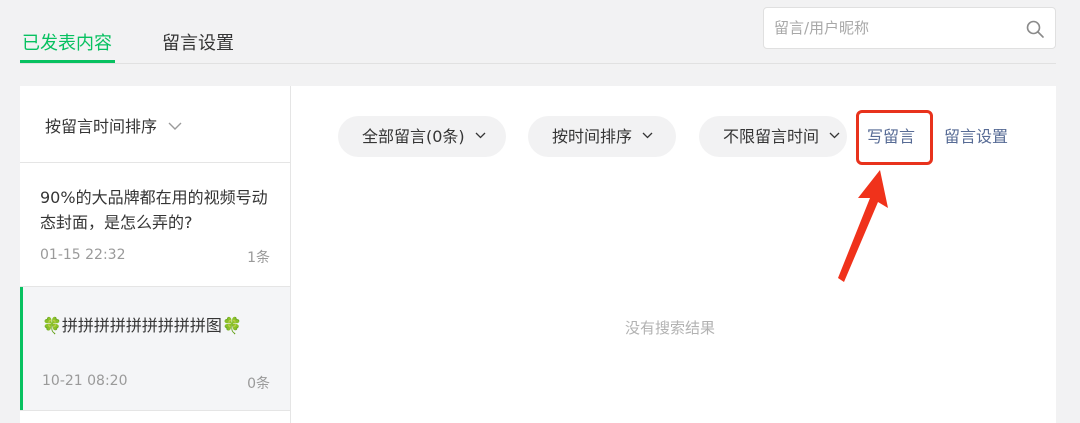  I want to click on filter-label: 不限留言时间, so click(771, 136).